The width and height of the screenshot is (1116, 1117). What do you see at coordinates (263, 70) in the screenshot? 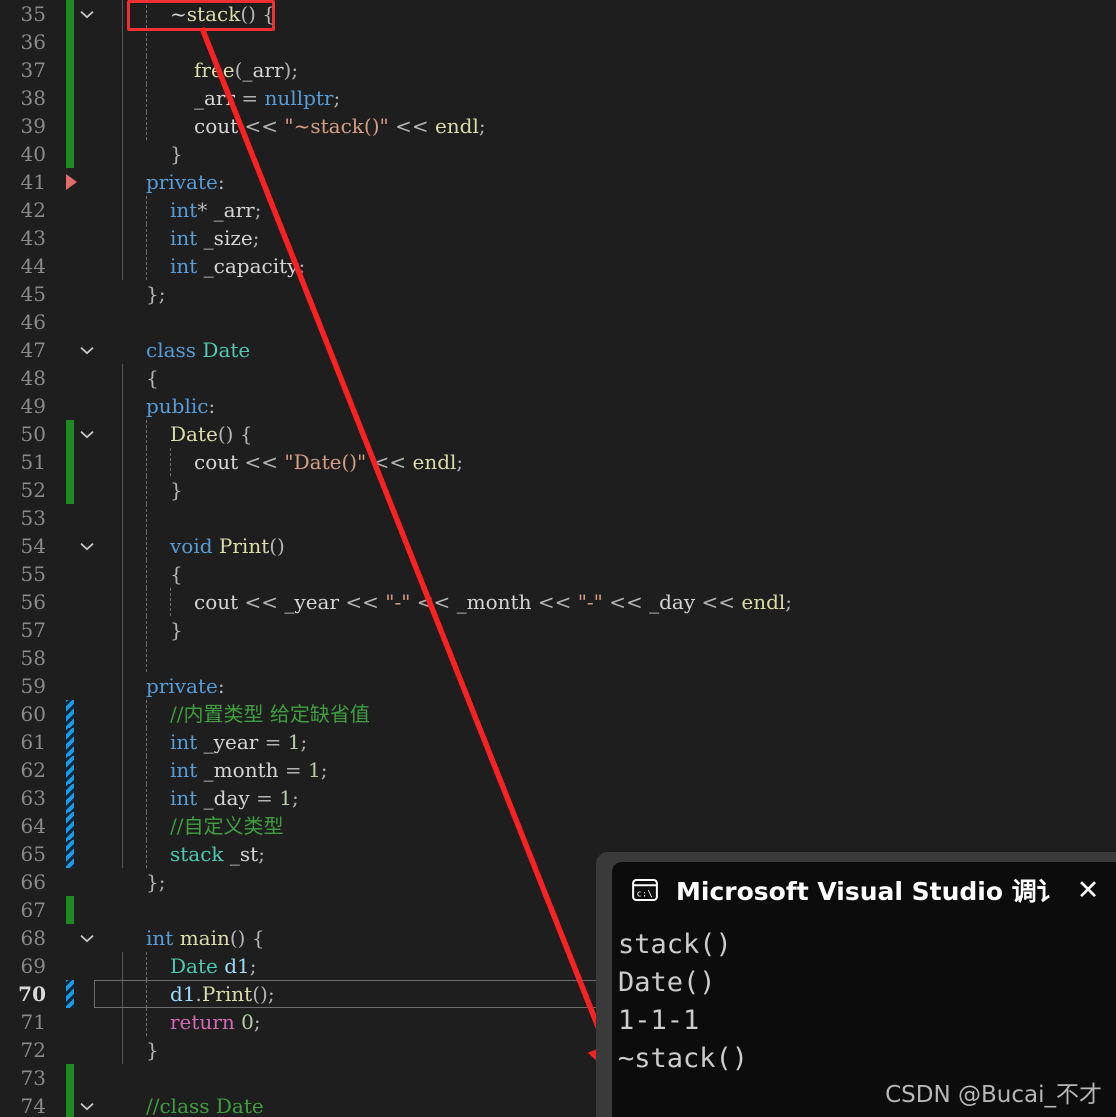
I see `code-token: _arr` at bounding box center [263, 70].